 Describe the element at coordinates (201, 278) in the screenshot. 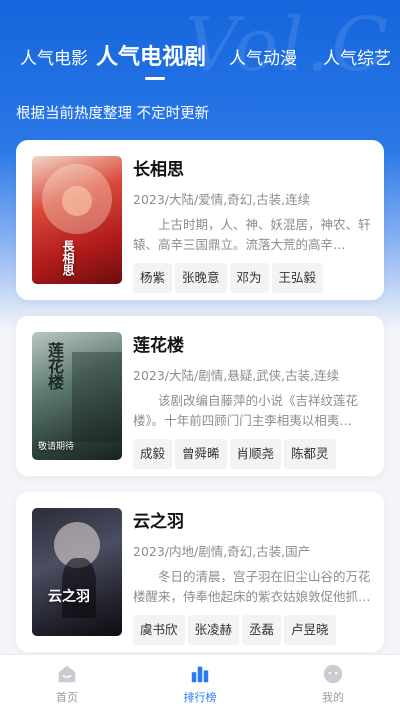

I see `actor-tag: 张晚意` at that location.